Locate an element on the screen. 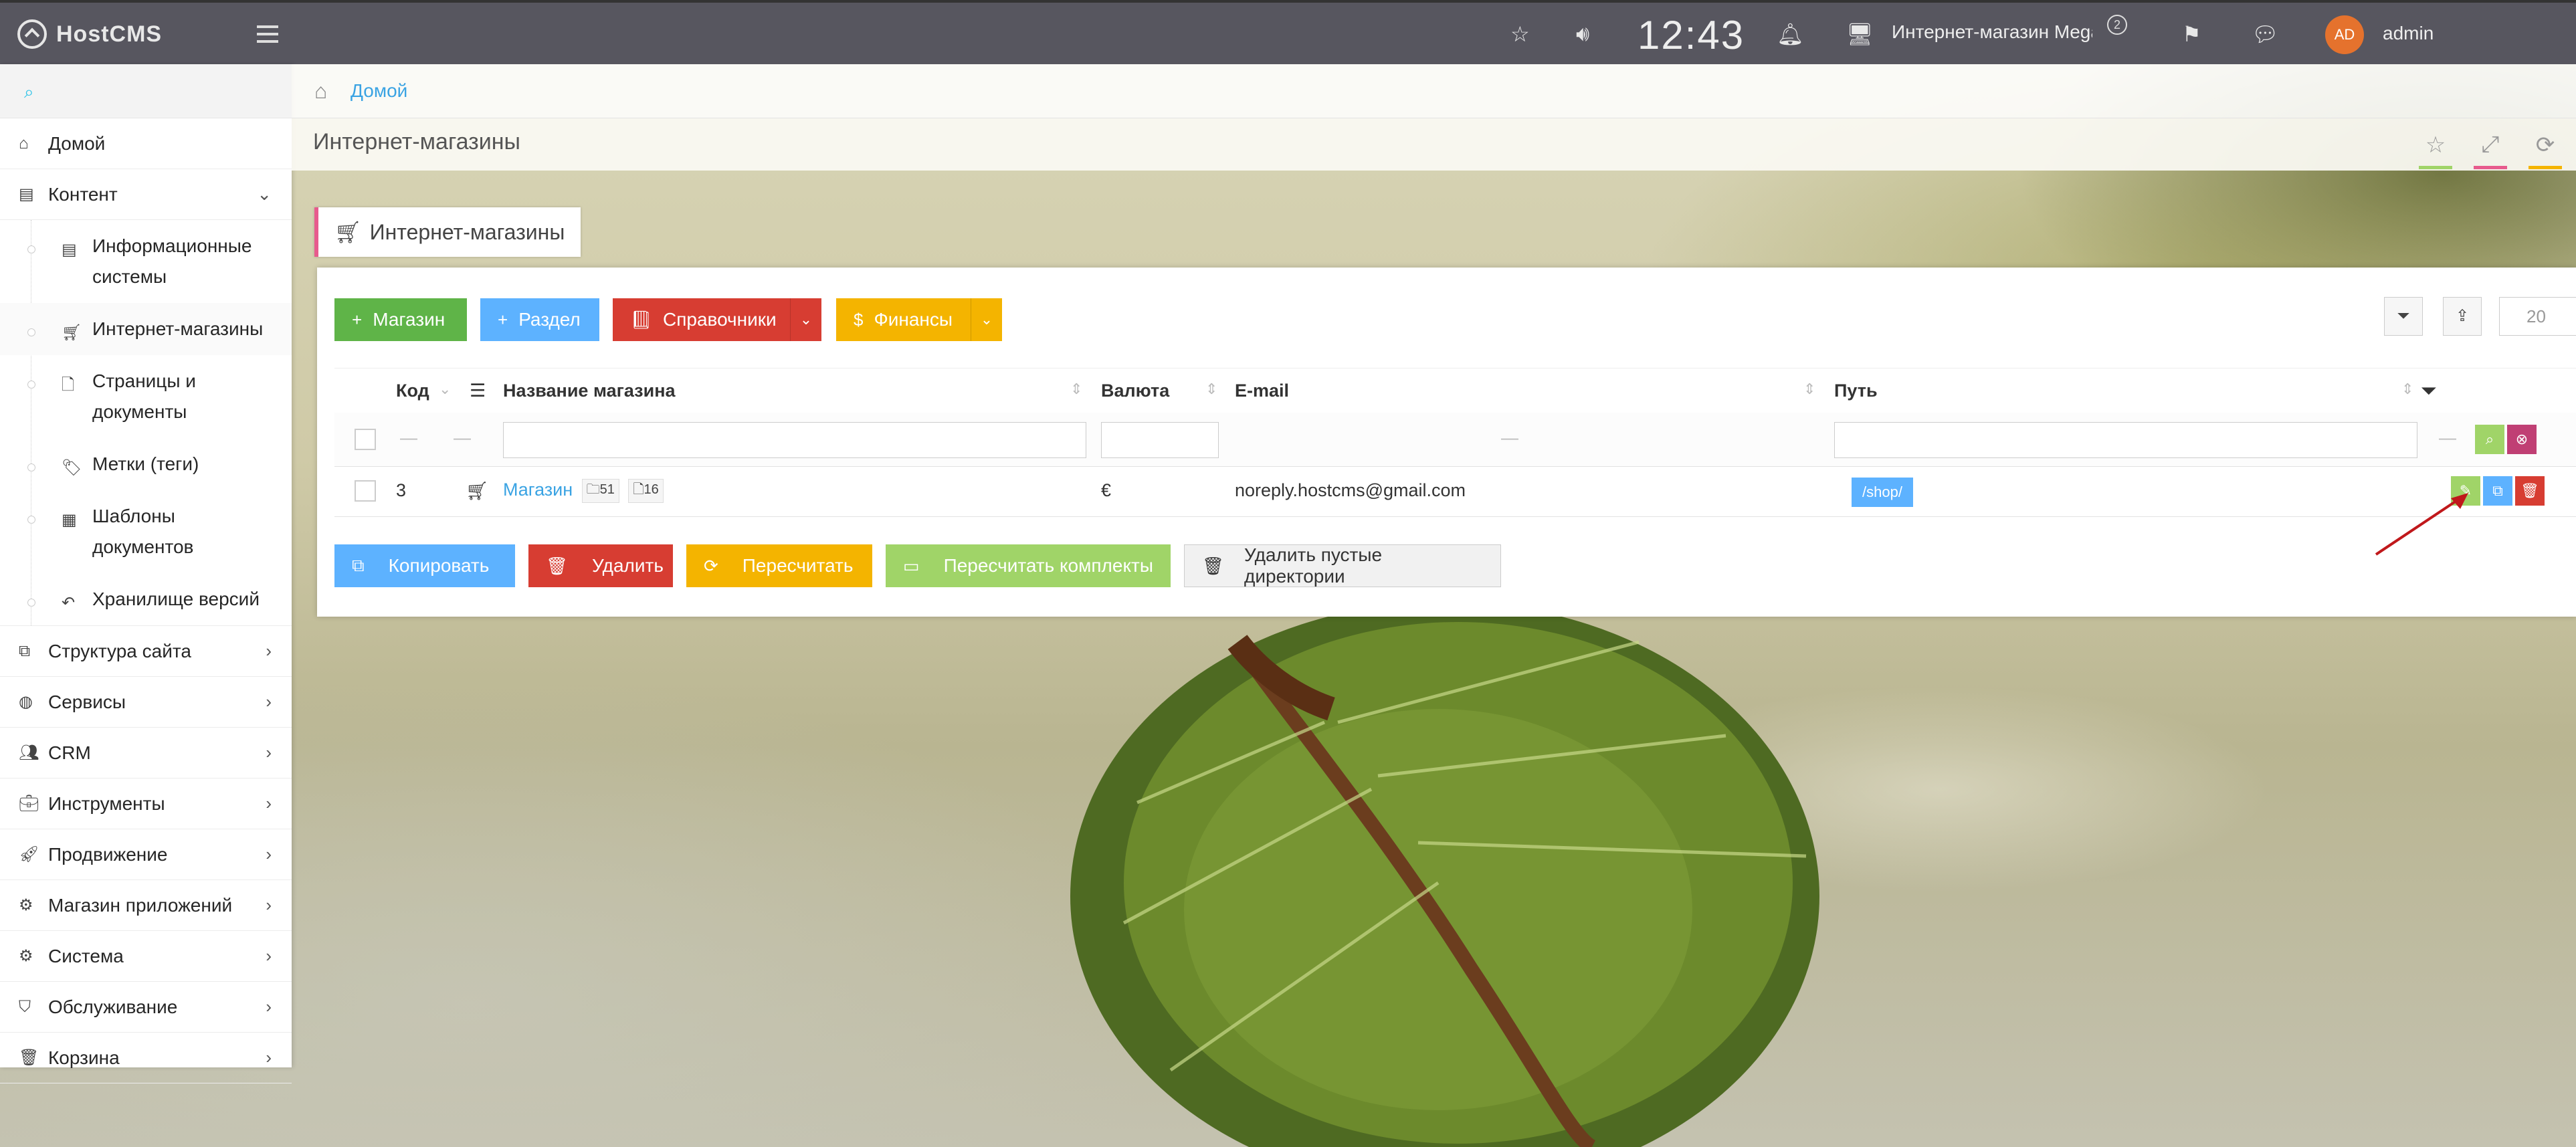 The width and height of the screenshot is (2576, 1147). finance-button: $ Финансы ⌄ is located at coordinates (919, 319).